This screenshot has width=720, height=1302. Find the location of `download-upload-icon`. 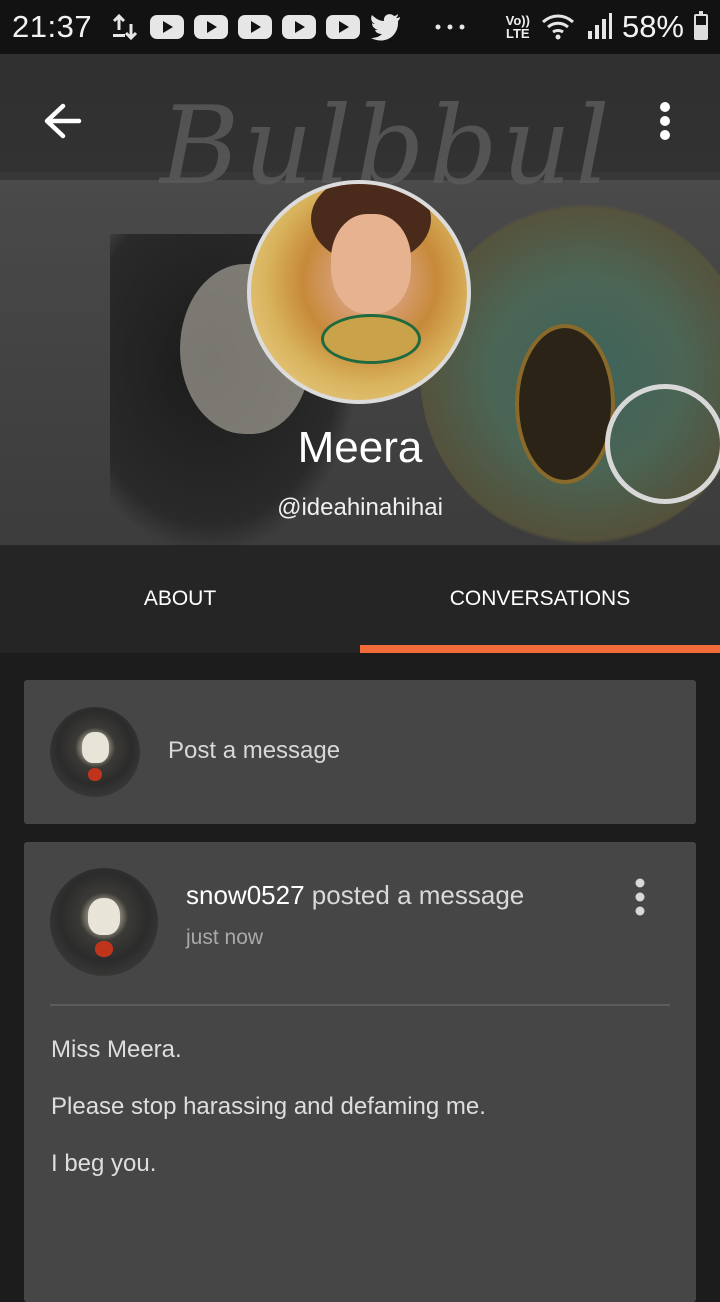

download-upload-icon is located at coordinates (125, 27).